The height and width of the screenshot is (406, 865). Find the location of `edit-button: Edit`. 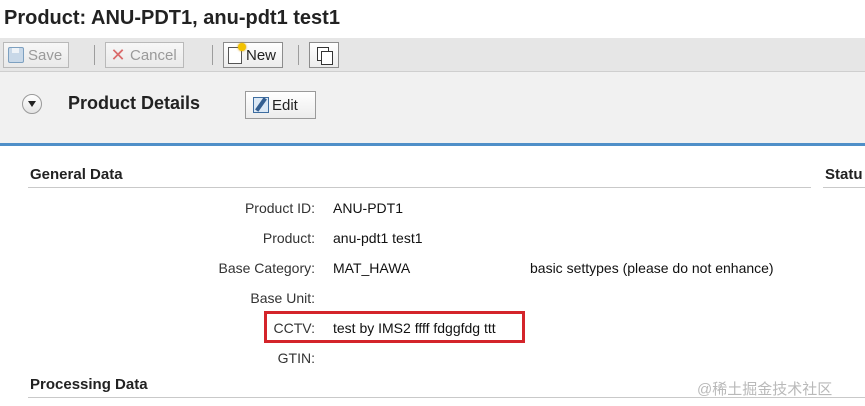

edit-button: Edit is located at coordinates (280, 105).